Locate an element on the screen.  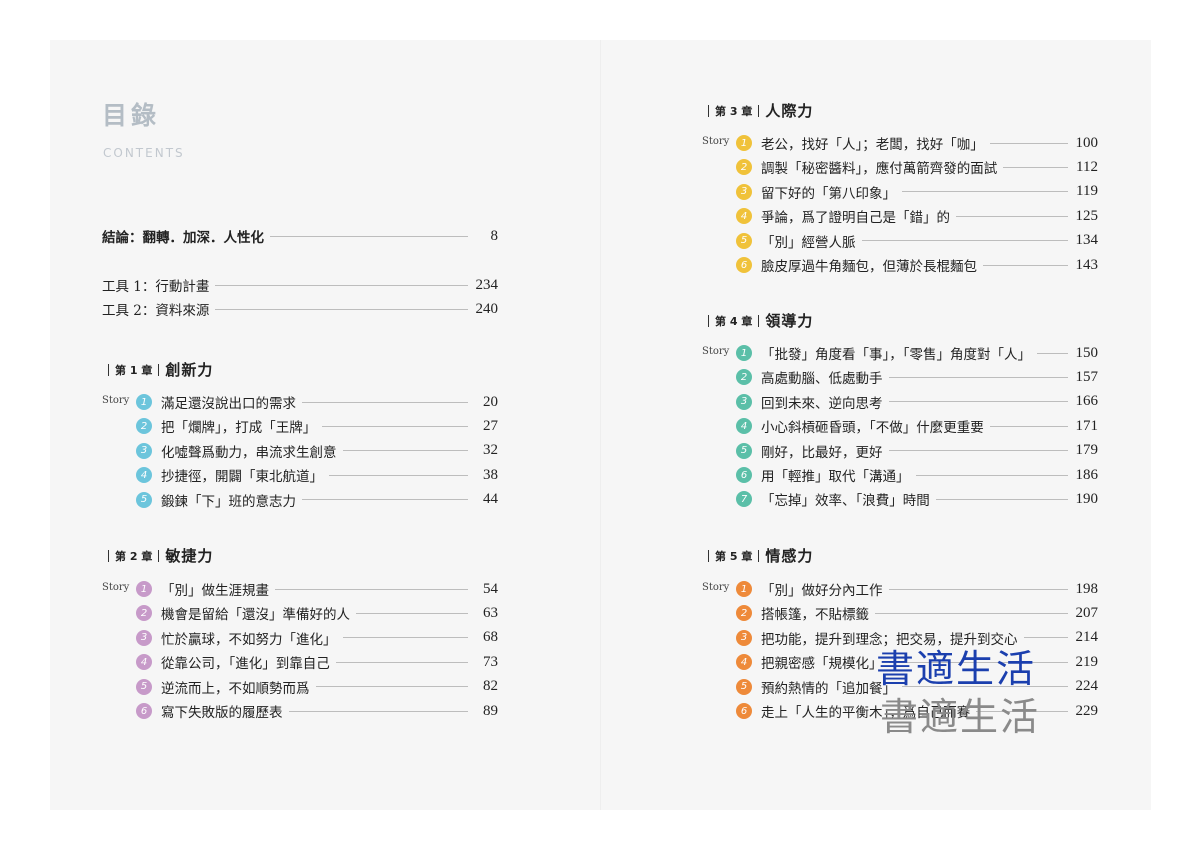
toc-entry: 「忘掉」效率、「浪費」時間 190 is located at coordinates (930, 499).